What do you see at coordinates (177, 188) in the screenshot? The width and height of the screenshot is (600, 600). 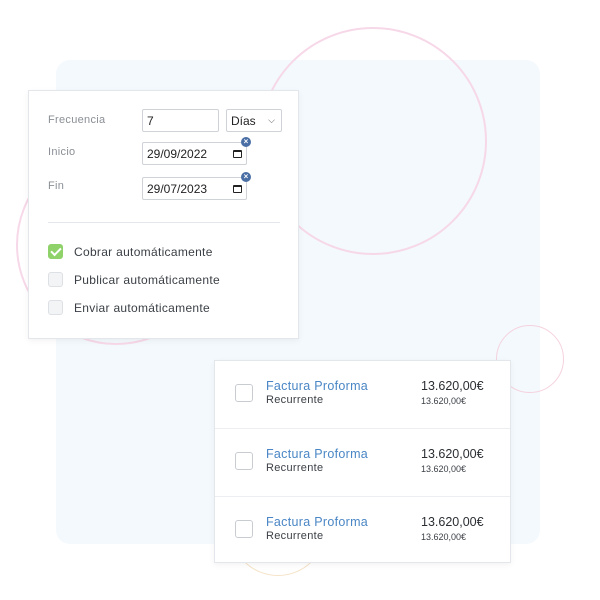 I see `end-date-value: 29/07/2023` at bounding box center [177, 188].